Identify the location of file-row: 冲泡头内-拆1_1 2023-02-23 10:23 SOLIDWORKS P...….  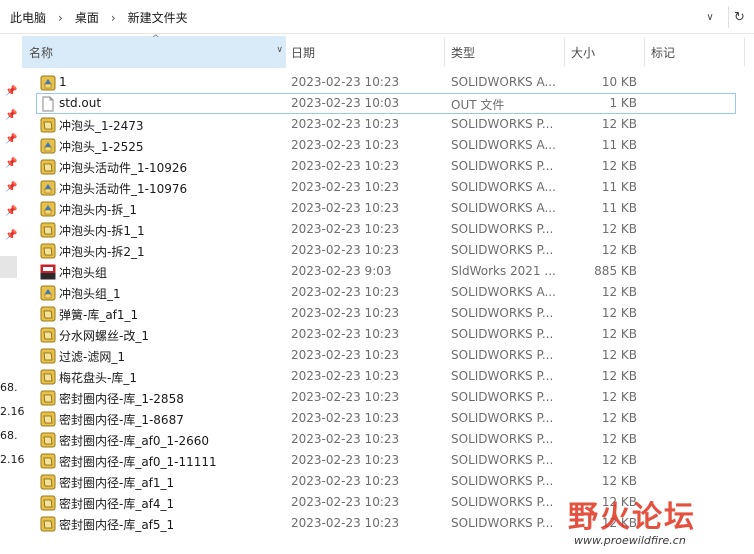
(386, 229).